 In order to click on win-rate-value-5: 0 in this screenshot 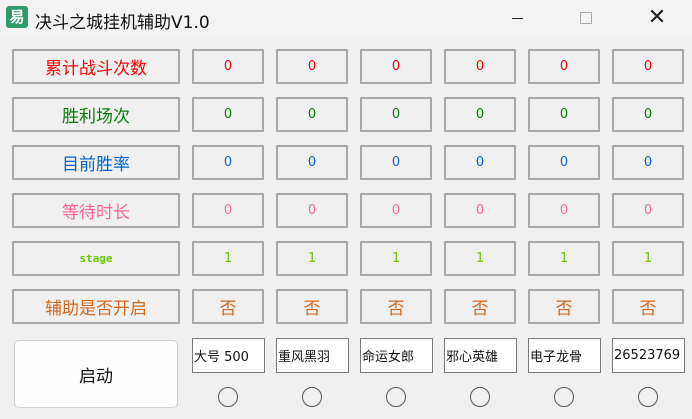, I will do `click(564, 162)`.